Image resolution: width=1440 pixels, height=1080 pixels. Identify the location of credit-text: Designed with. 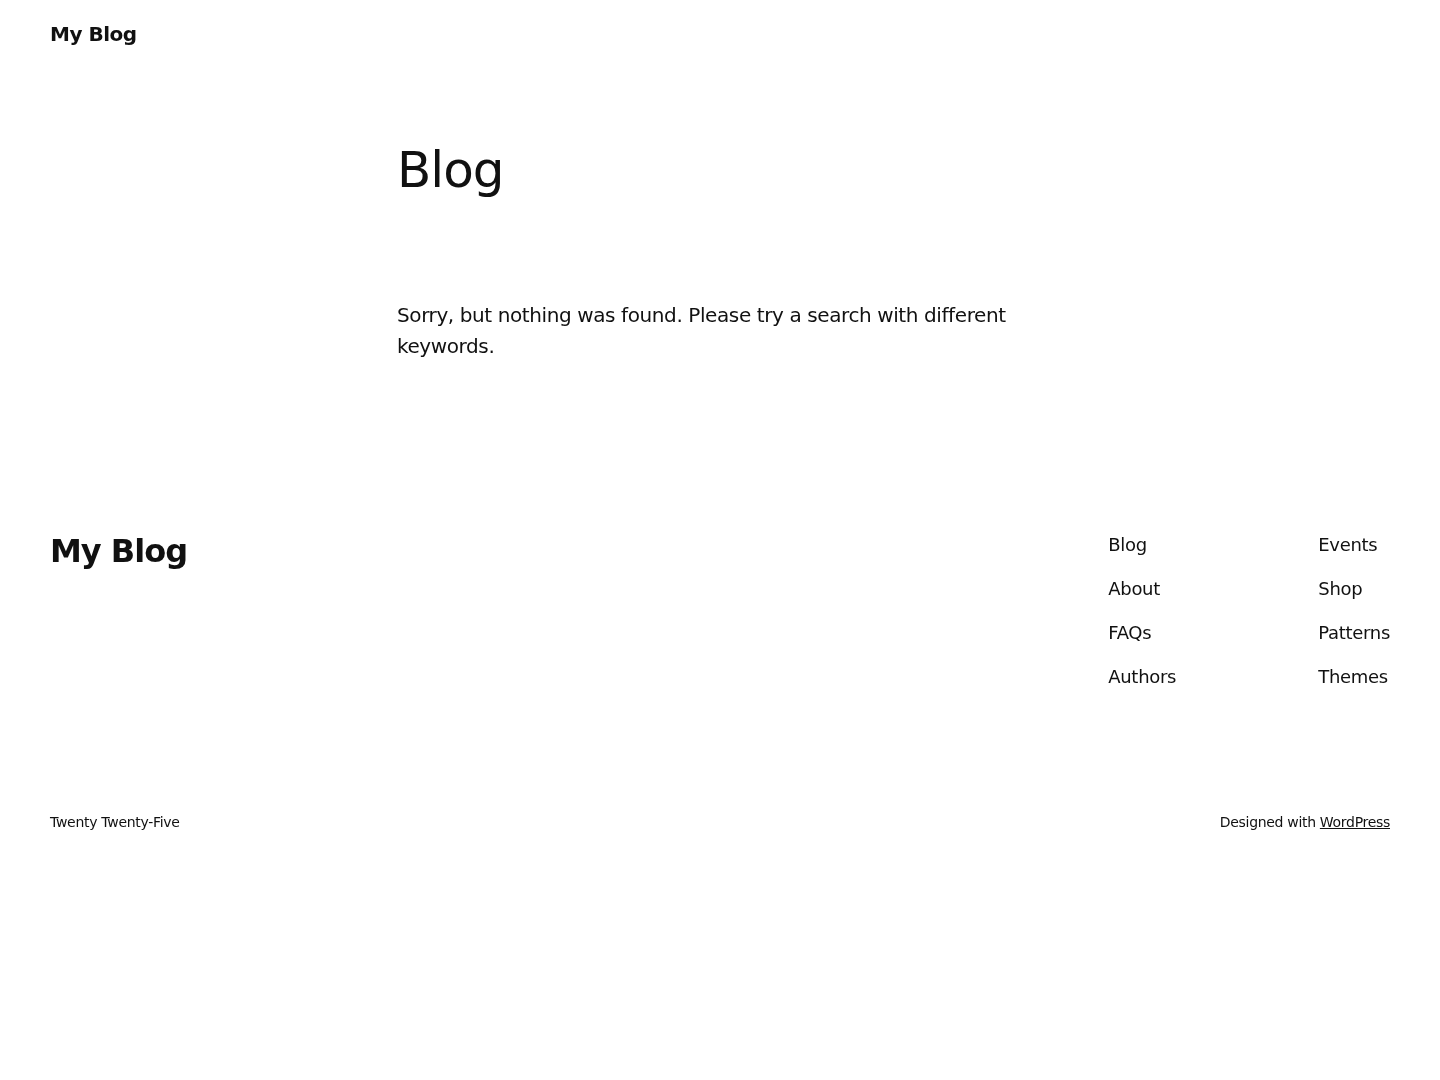
(1267, 822).